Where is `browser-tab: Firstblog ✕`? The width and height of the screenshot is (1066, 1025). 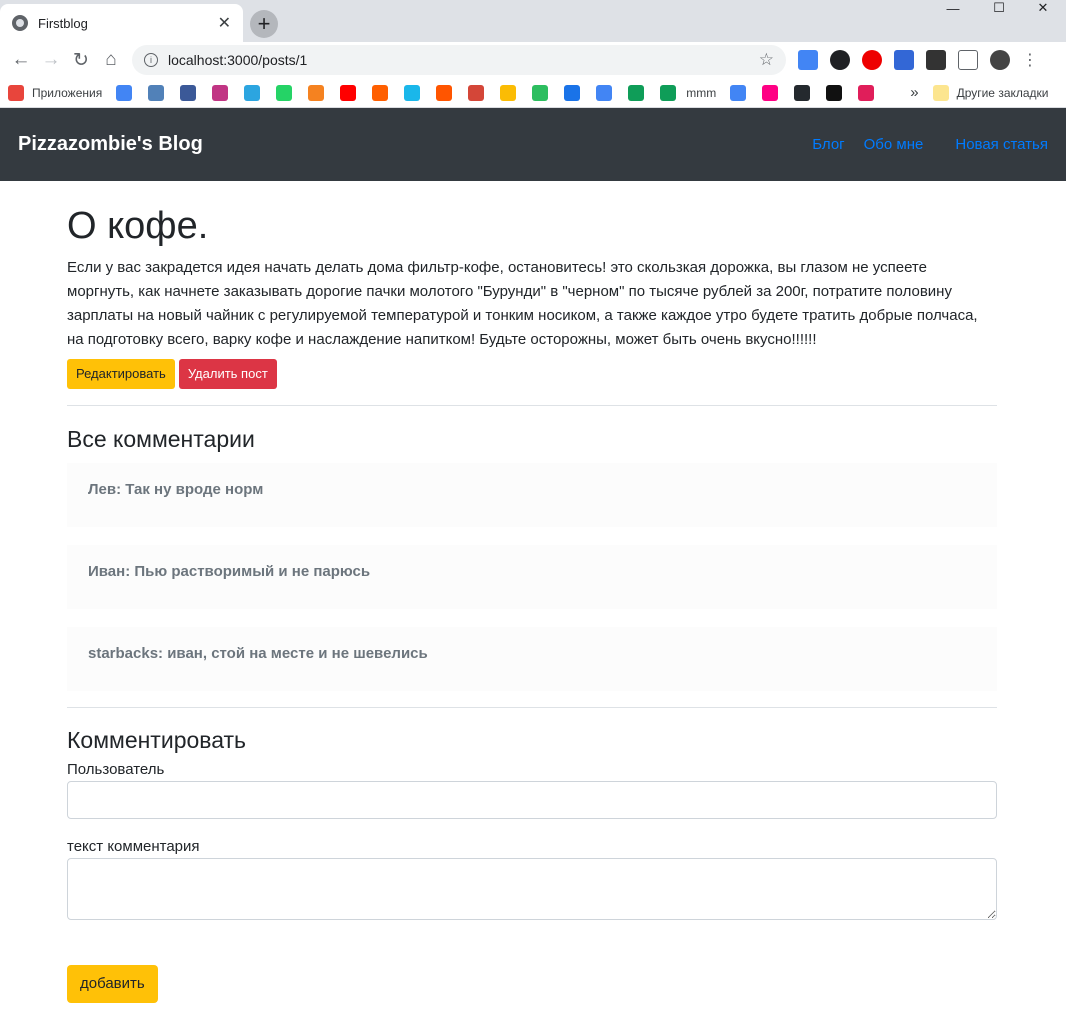
browser-tab: Firstblog ✕ is located at coordinates (121, 23).